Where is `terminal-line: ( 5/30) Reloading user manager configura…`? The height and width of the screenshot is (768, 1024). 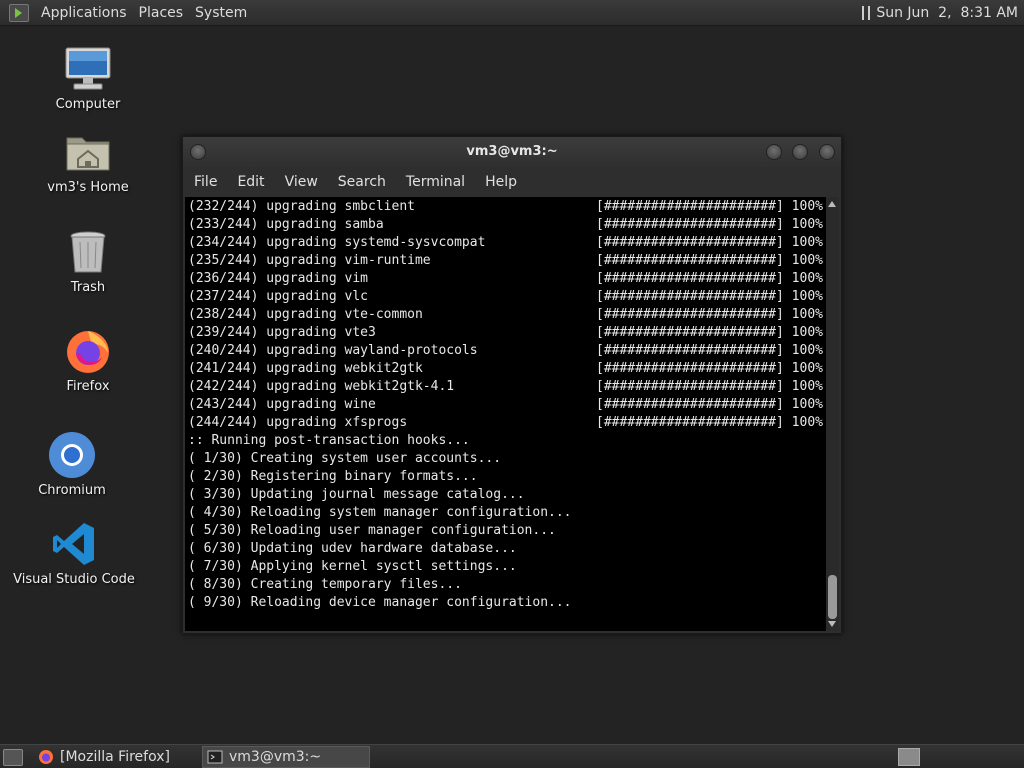
terminal-line: ( 5/30) Reloading user manager configura… is located at coordinates (372, 531).